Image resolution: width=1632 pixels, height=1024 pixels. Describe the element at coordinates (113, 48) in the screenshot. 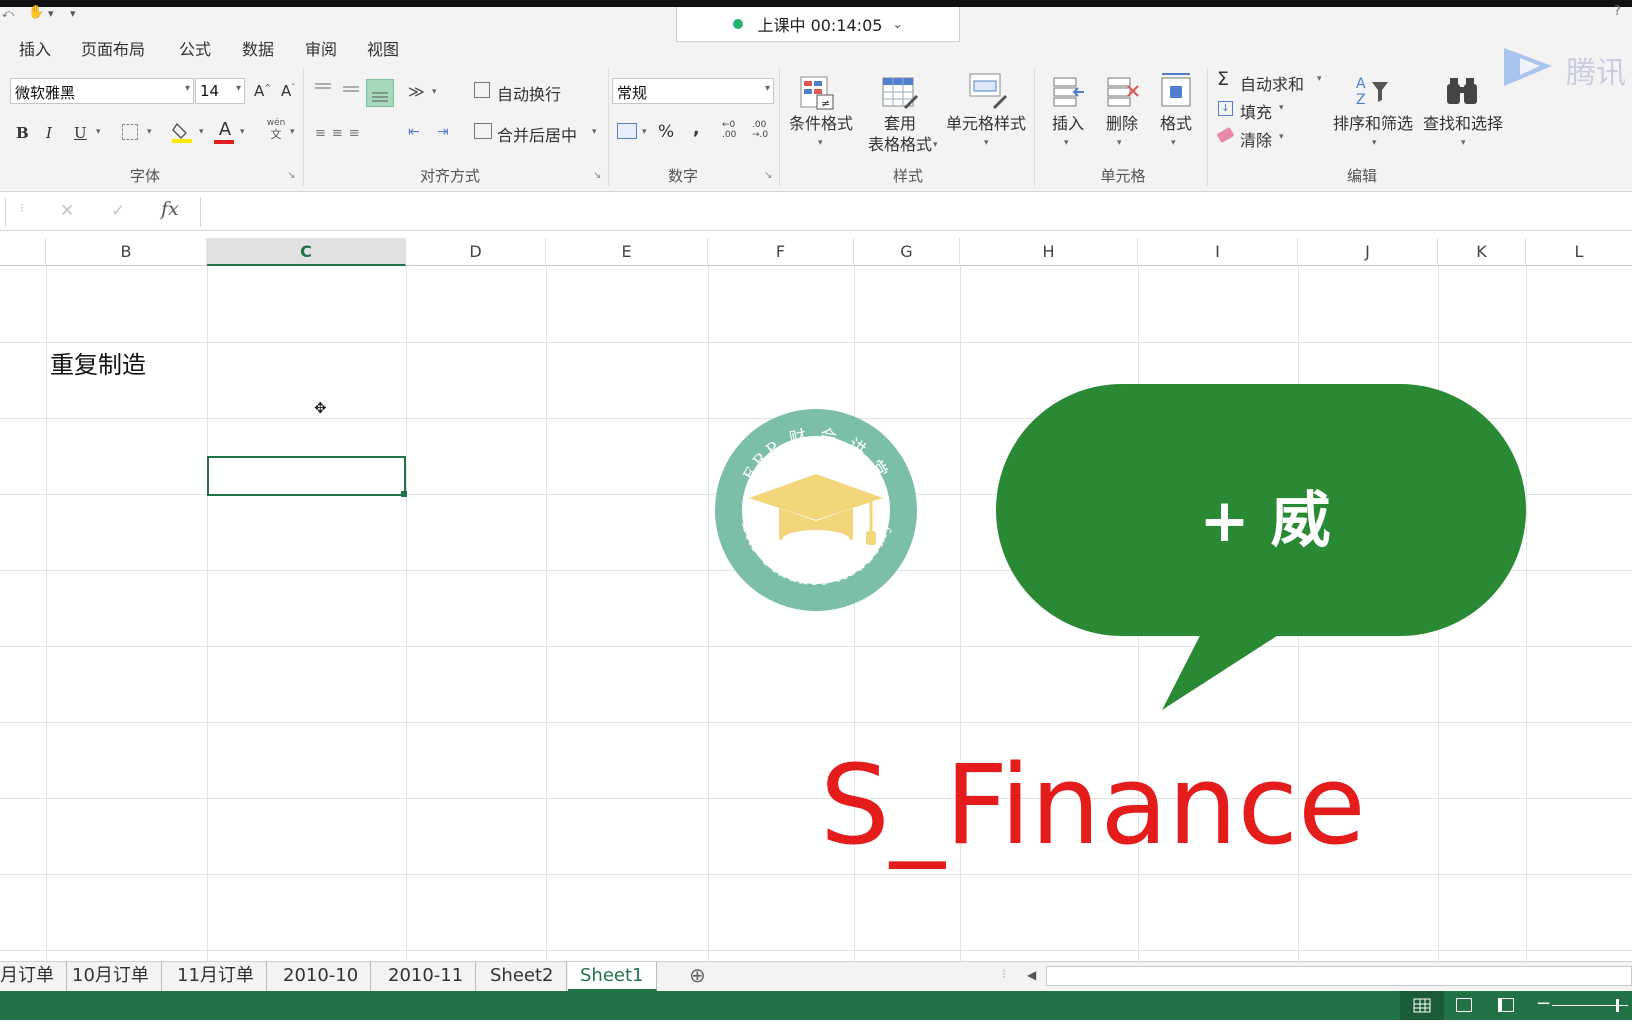

I see `tab-page-layout: 页面布局` at that location.